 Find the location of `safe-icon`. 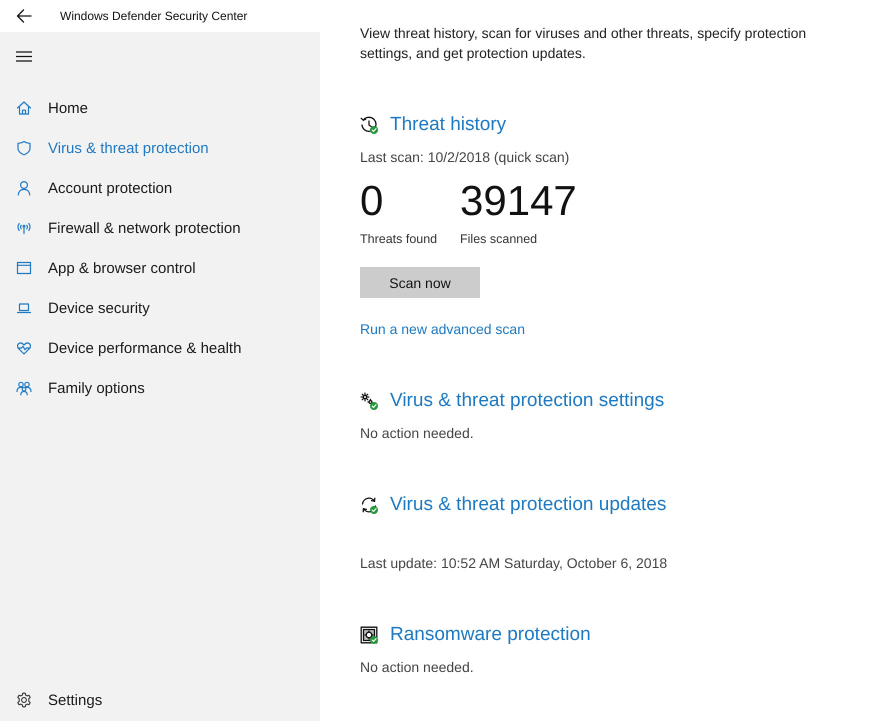

safe-icon is located at coordinates (369, 635).